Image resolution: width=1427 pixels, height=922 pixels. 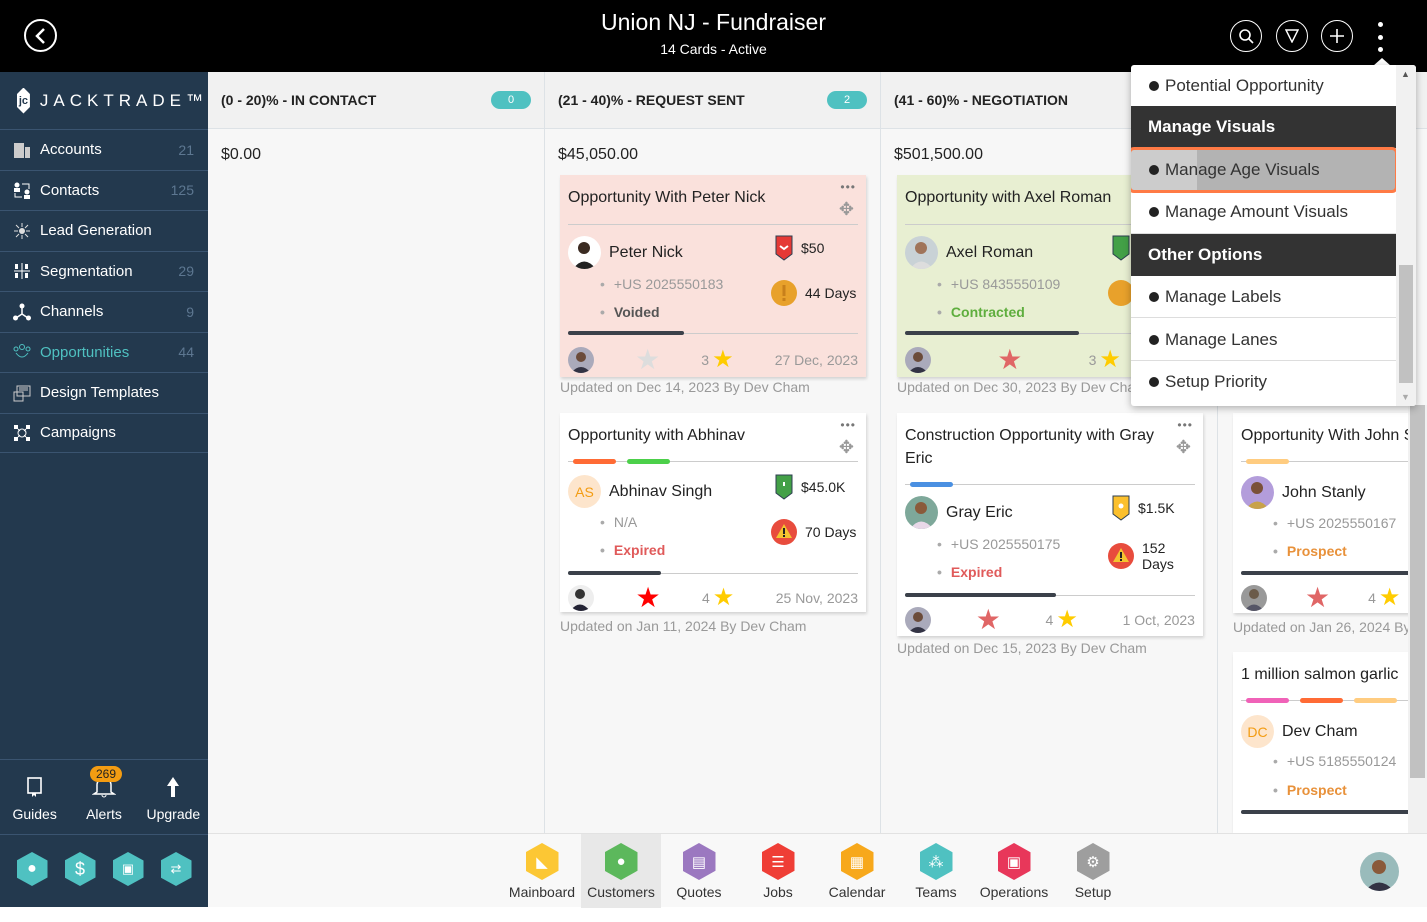 I want to click on person-name: Peter Nick, so click(x=646, y=252).